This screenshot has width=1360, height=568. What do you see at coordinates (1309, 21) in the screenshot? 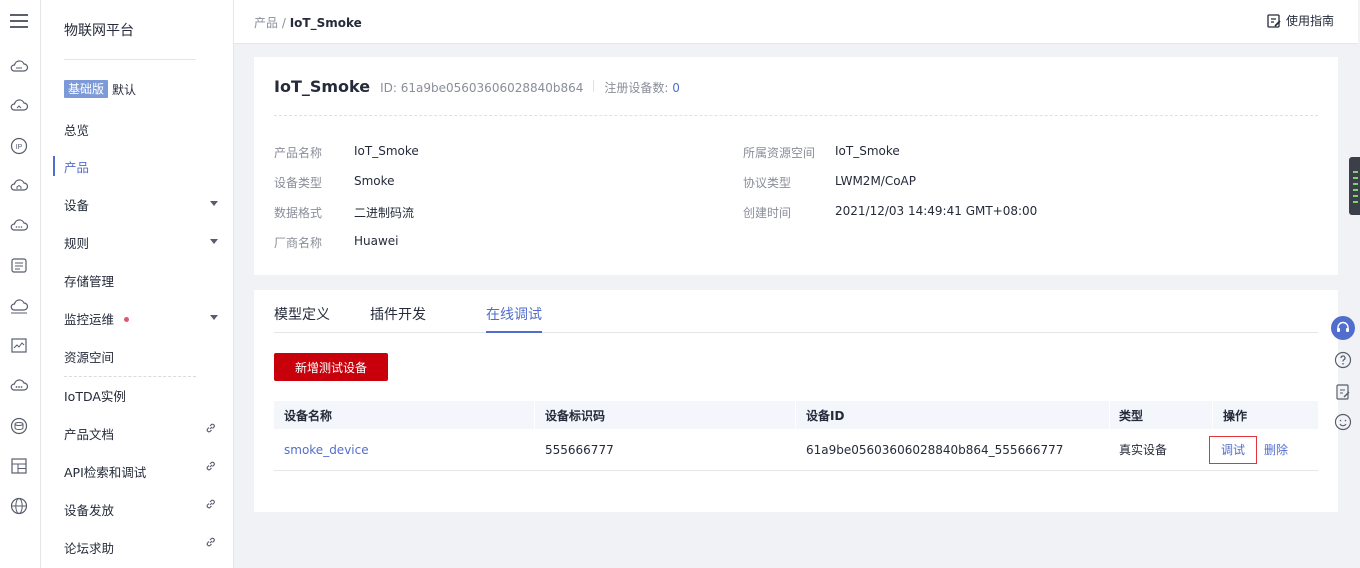
I see `user-guide-label: 使用指南` at bounding box center [1309, 21].